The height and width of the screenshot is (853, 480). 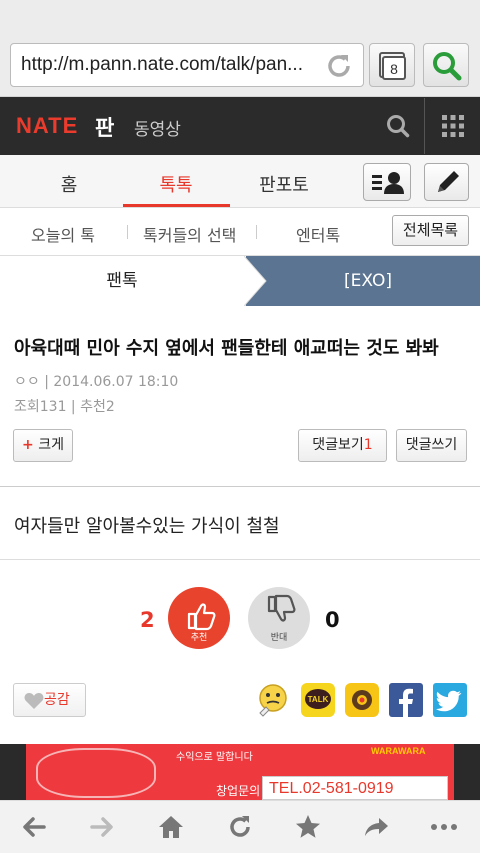 I want to click on subnav-enter-talk: 엔터톡, so click(x=318, y=234).